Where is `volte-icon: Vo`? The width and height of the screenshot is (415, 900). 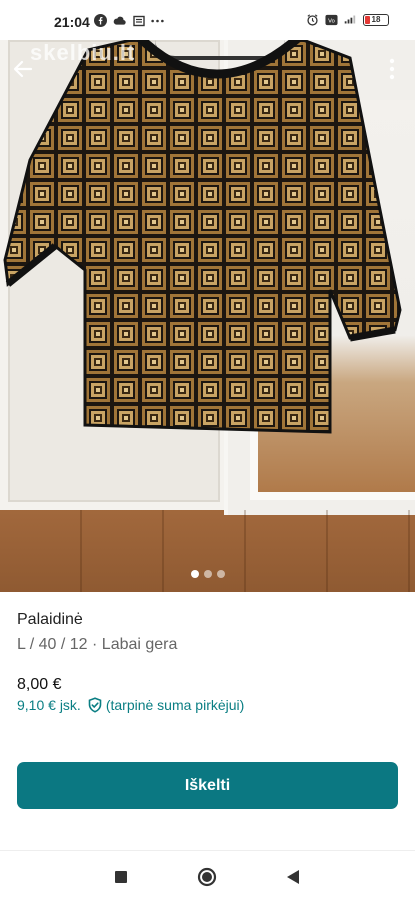
volte-icon: Vo is located at coordinates (331, 19).